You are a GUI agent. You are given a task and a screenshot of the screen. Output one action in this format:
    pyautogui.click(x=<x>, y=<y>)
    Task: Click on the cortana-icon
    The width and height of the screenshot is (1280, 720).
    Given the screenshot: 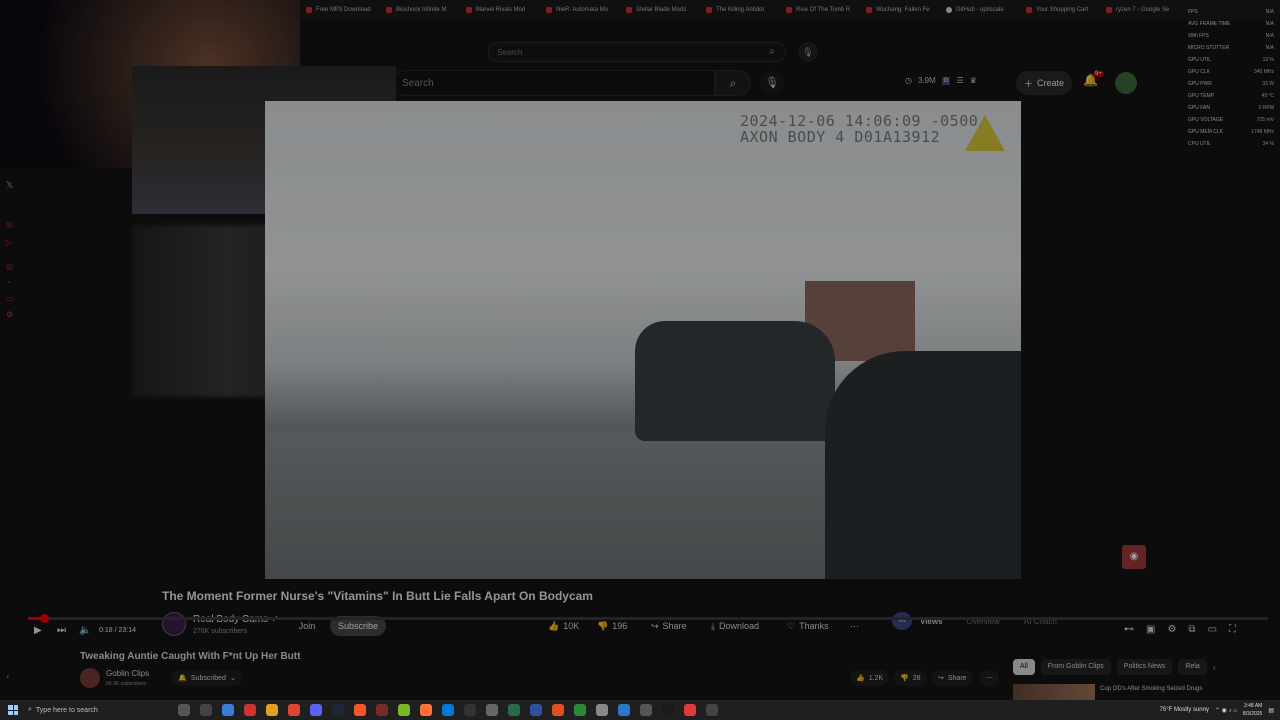 What is the action you would take?
    pyautogui.click(x=184, y=710)
    